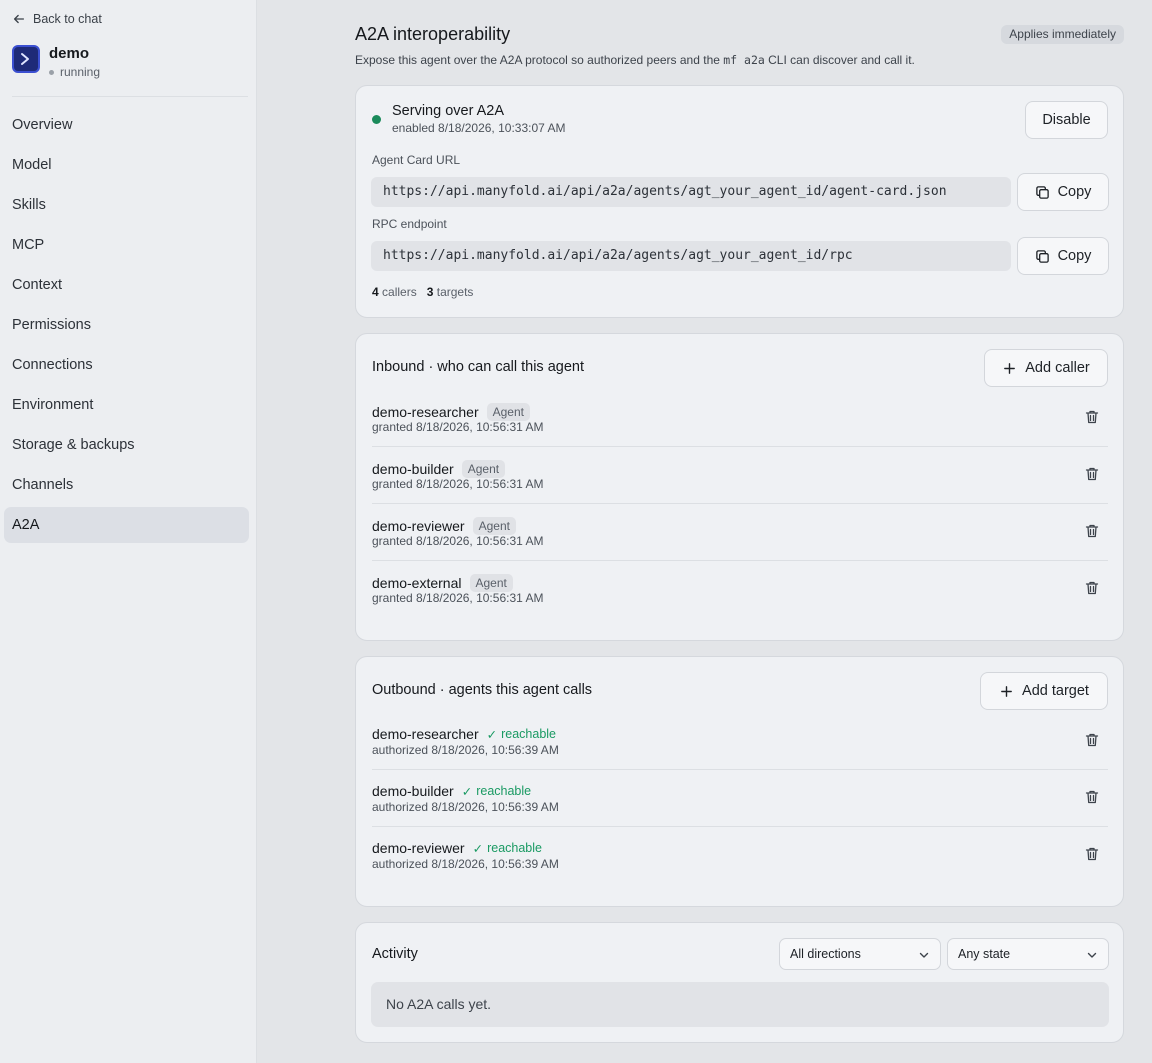  I want to click on sidebar-item-permissions: Permissions, so click(126, 325).